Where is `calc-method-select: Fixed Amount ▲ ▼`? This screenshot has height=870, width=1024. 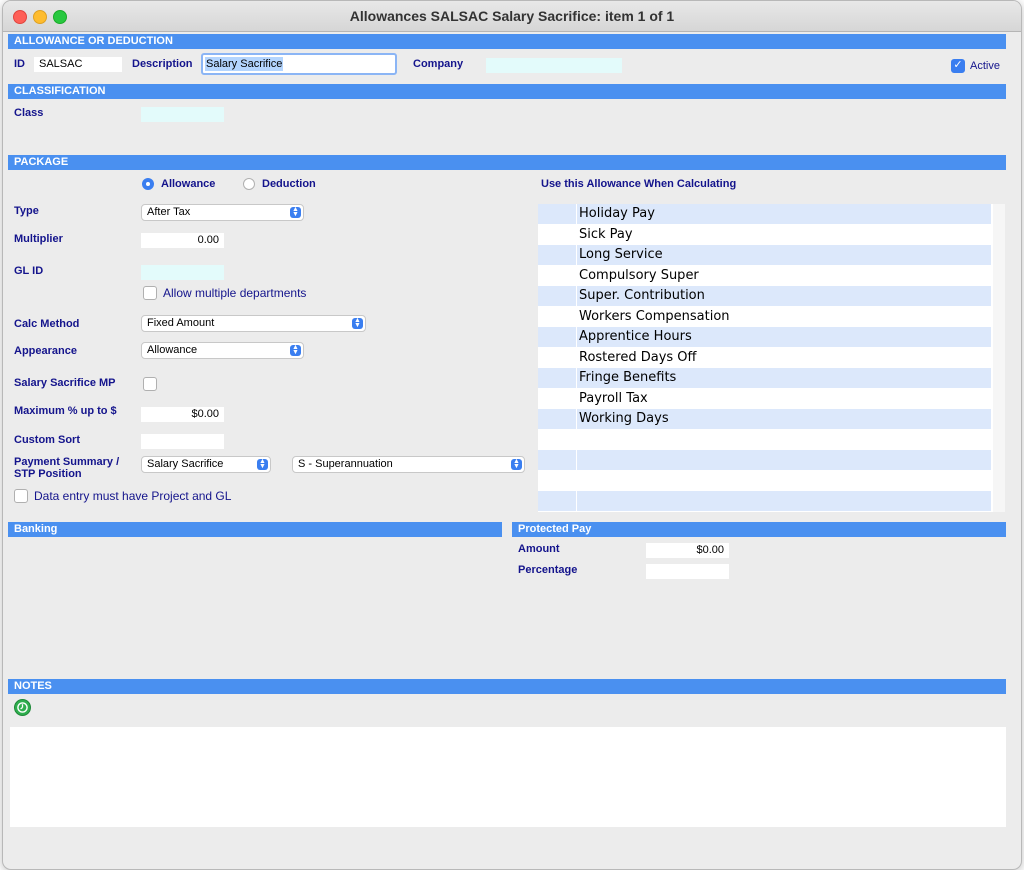 calc-method-select: Fixed Amount ▲ ▼ is located at coordinates (253, 323).